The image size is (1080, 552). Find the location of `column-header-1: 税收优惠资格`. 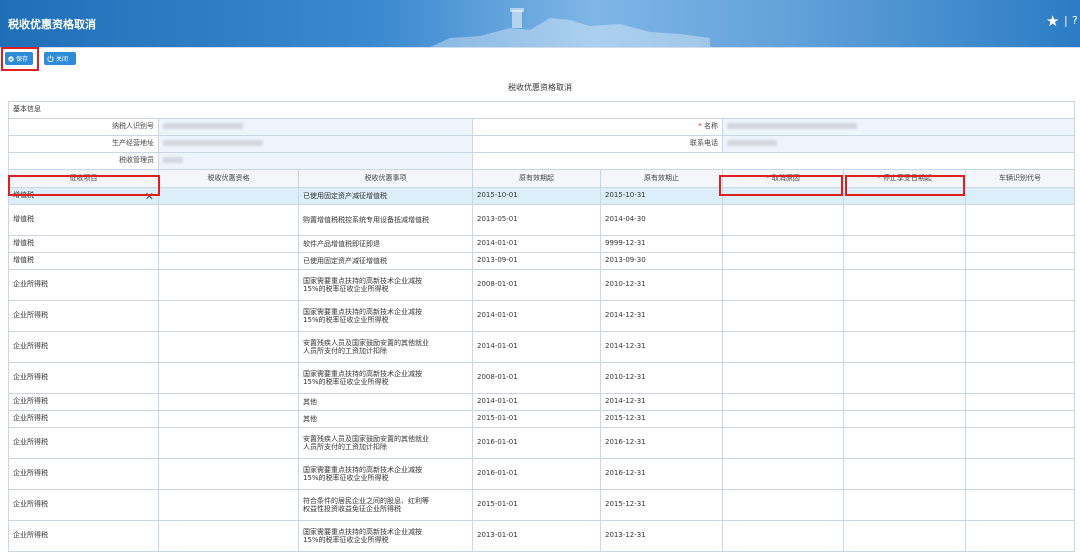

column-header-1: 税收优惠资格 is located at coordinates (228, 178).